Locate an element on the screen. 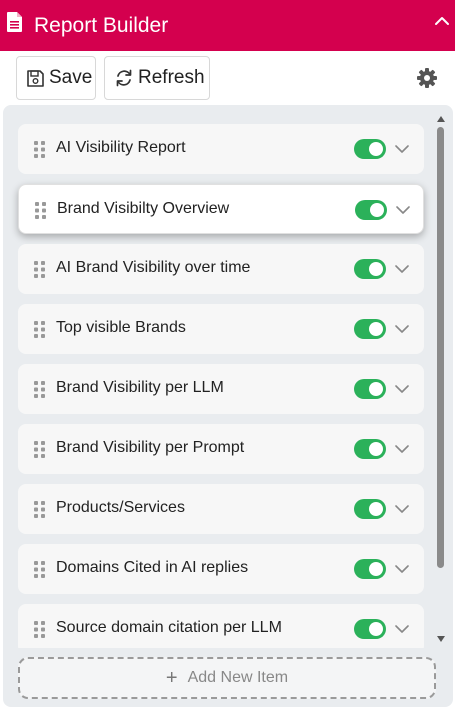 Image resolution: width=455 pixels, height=712 pixels. list-item: AI Visibility Report is located at coordinates (221, 149).